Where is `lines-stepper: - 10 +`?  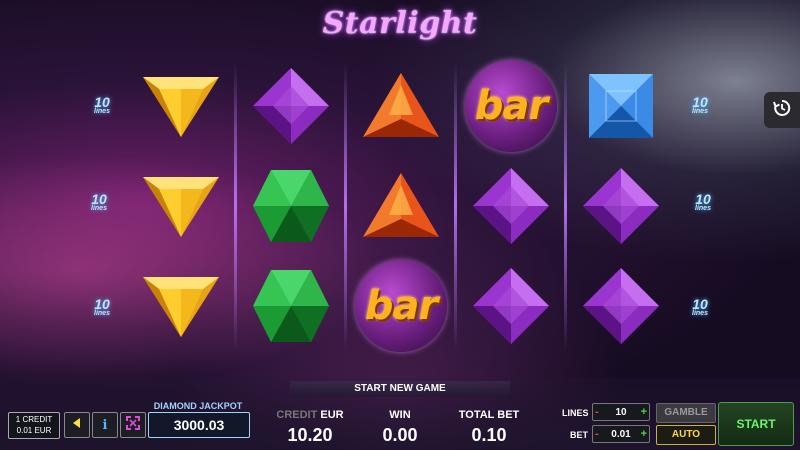 lines-stepper: - 10 + is located at coordinates (621, 412).